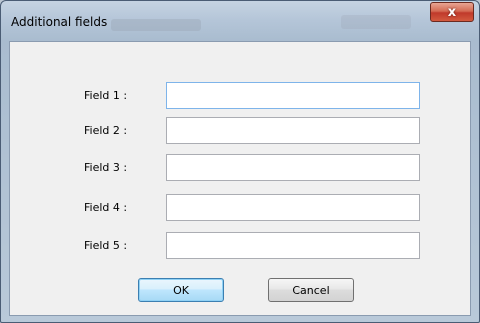 The height and width of the screenshot is (323, 480). Describe the element at coordinates (59, 22) in the screenshot. I see `dialog-title: Additional fields` at that location.